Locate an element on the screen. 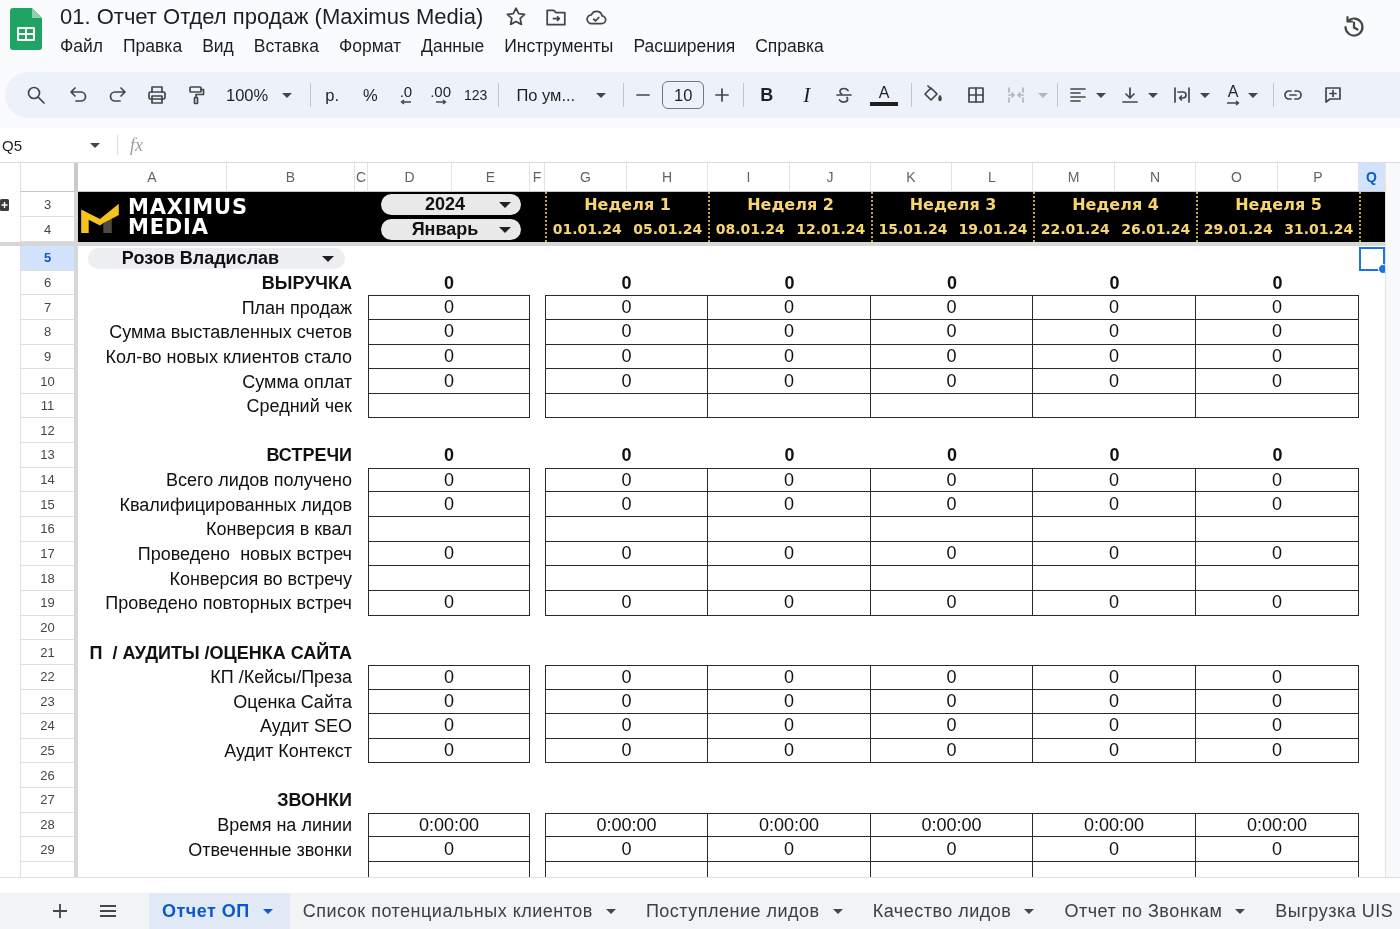 This screenshot has height=929, width=1400. row-header: 29 is located at coordinates (47, 849).